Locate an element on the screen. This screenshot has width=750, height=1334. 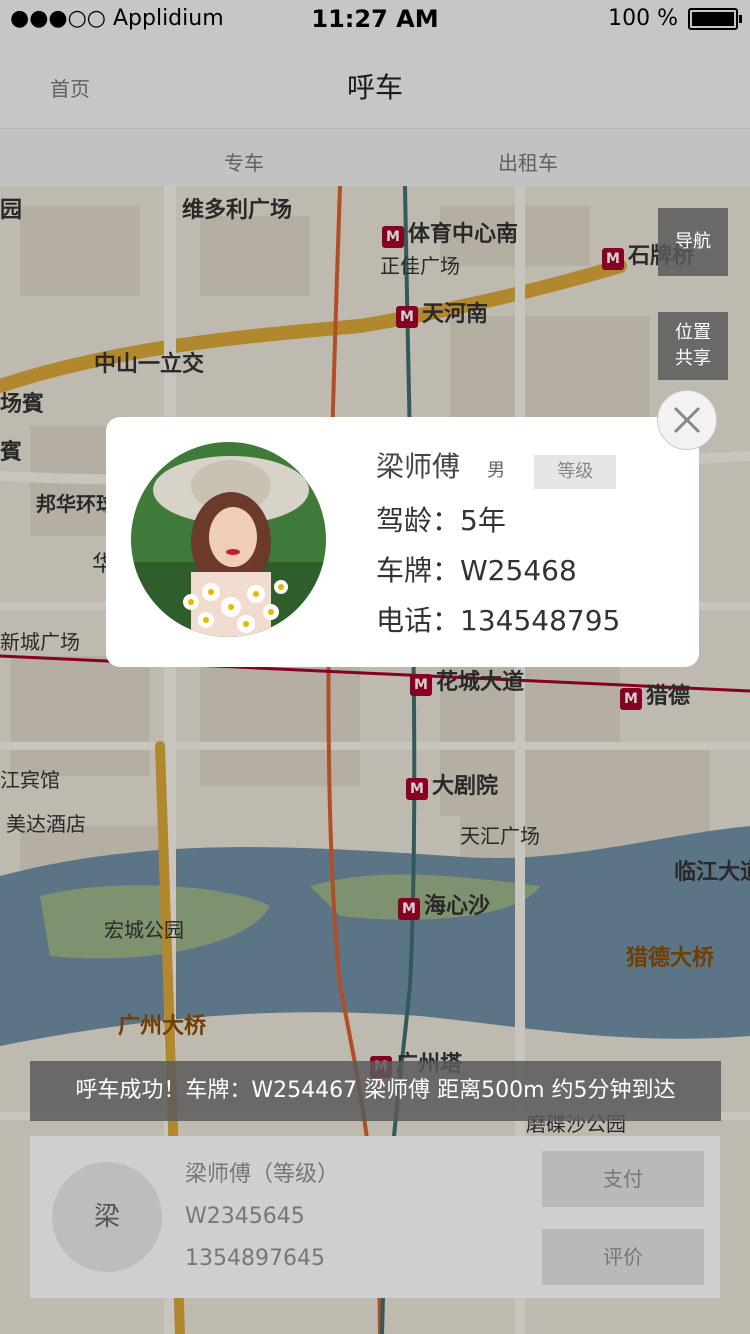
driver-plate: W2345645 is located at coordinates (245, 1216).